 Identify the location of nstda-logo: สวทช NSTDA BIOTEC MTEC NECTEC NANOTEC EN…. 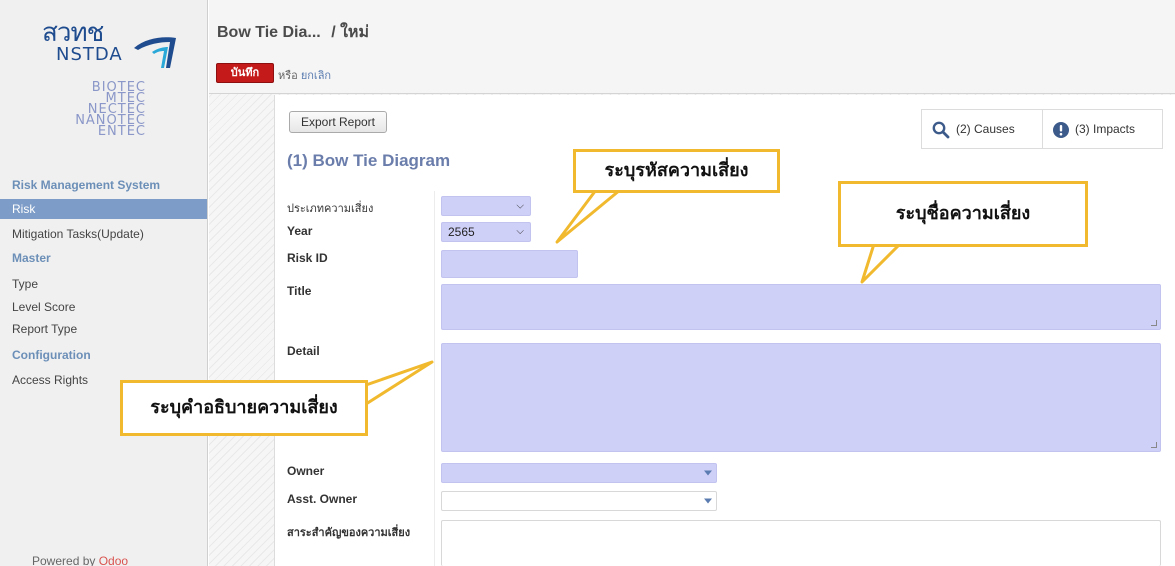
(111, 88).